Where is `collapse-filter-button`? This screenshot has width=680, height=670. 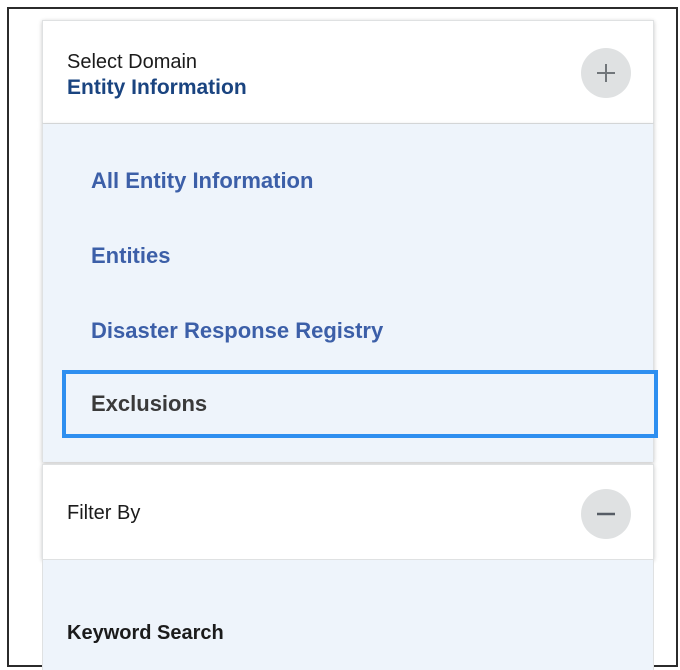 collapse-filter-button is located at coordinates (606, 514).